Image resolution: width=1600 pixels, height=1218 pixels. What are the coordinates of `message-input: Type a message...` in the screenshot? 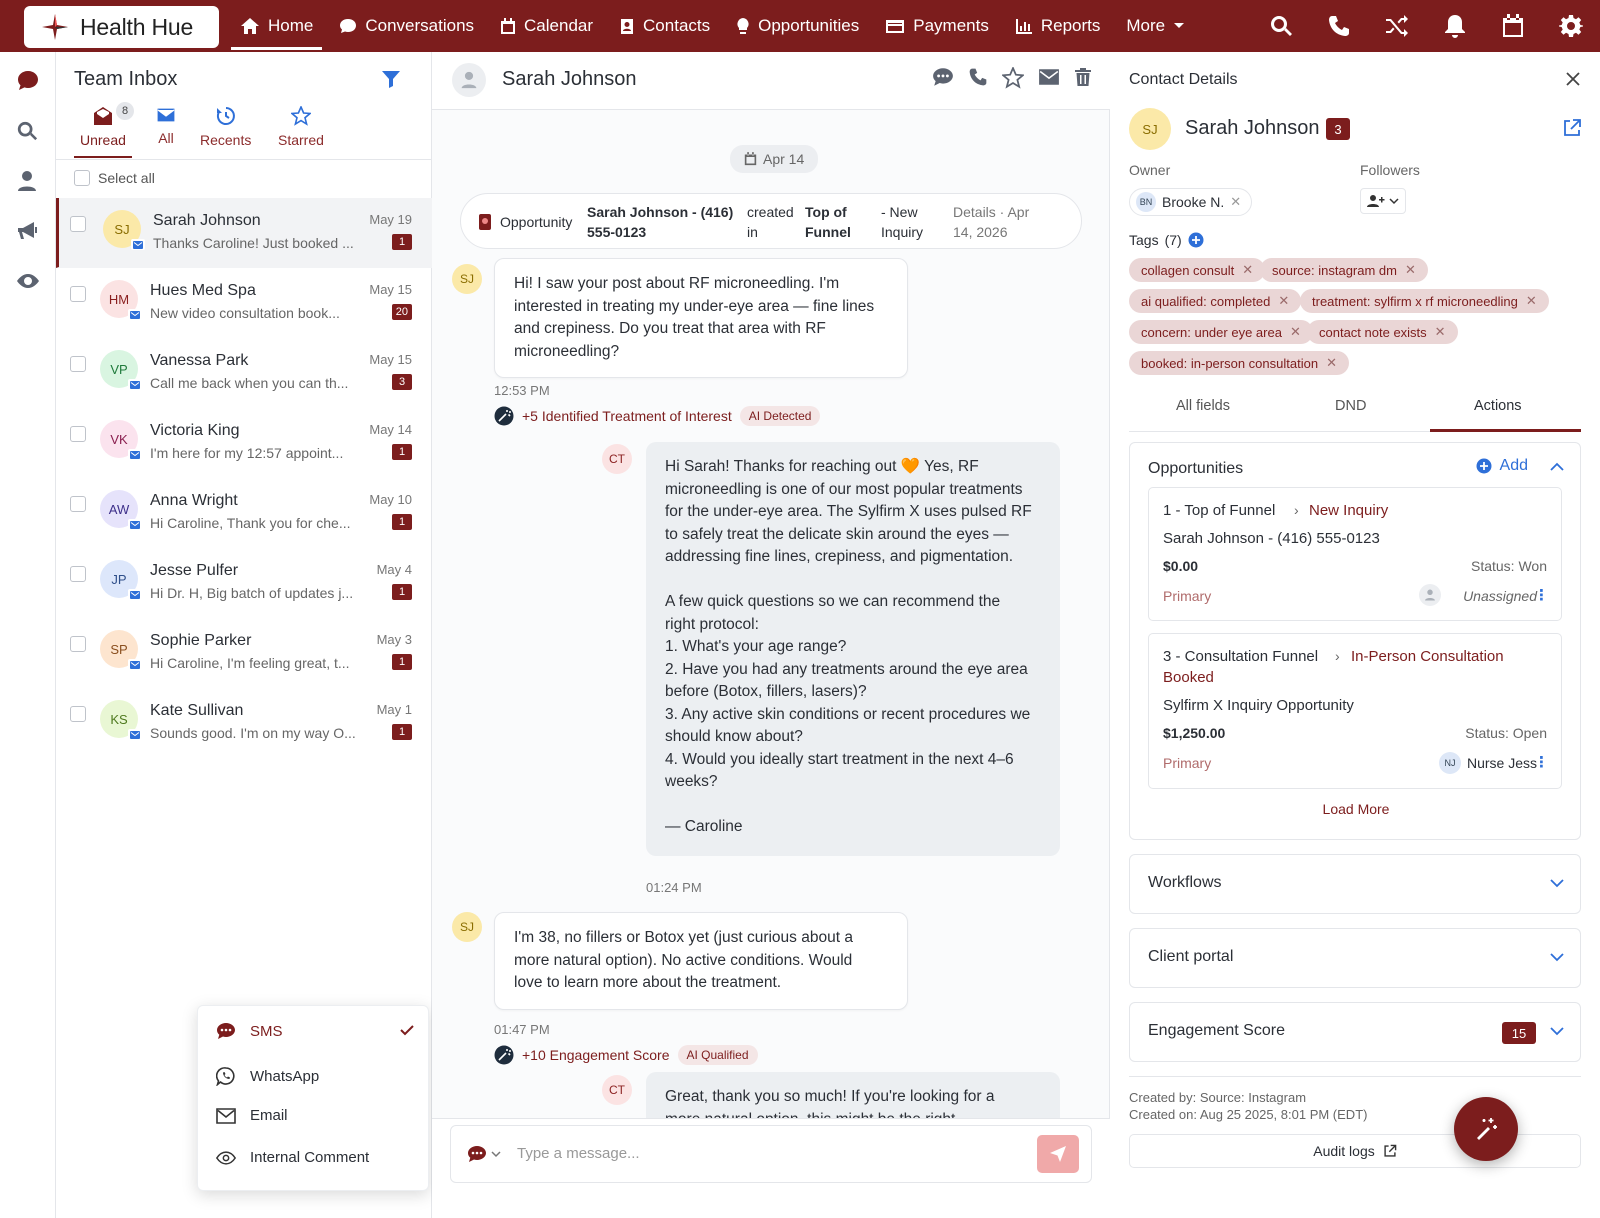 It's located at (578, 1153).